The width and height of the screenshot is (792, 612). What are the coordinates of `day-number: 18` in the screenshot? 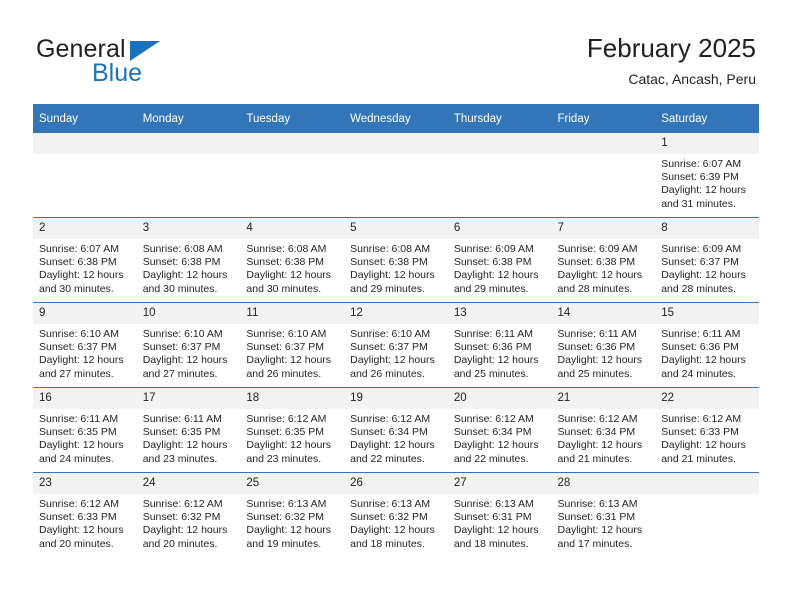 It's located at (292, 398).